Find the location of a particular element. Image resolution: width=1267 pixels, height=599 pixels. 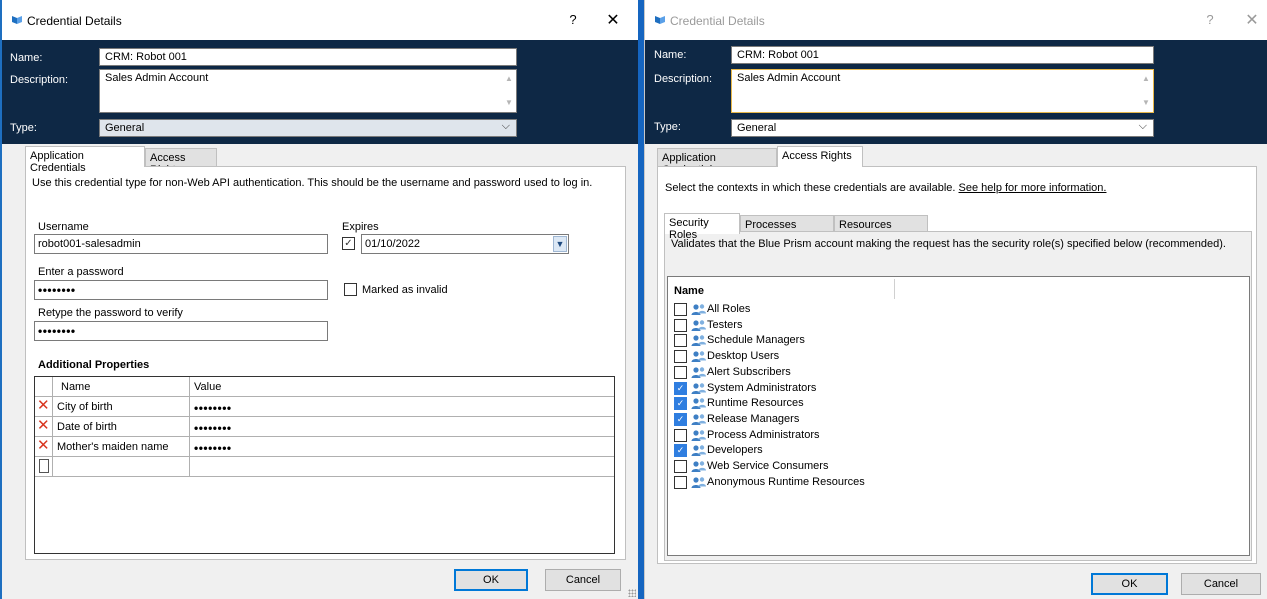

row-name: City of birth is located at coordinates (121, 407).